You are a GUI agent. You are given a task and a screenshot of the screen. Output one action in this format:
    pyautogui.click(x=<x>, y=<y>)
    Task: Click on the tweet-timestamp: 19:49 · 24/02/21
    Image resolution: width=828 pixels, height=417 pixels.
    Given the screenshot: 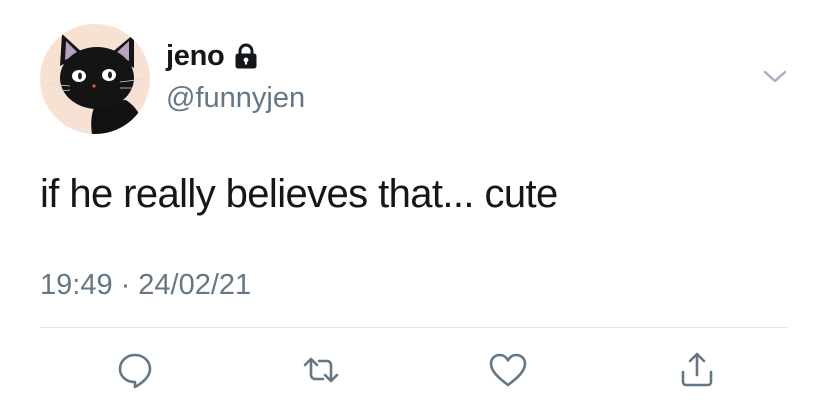 What is the action you would take?
    pyautogui.click(x=145, y=285)
    